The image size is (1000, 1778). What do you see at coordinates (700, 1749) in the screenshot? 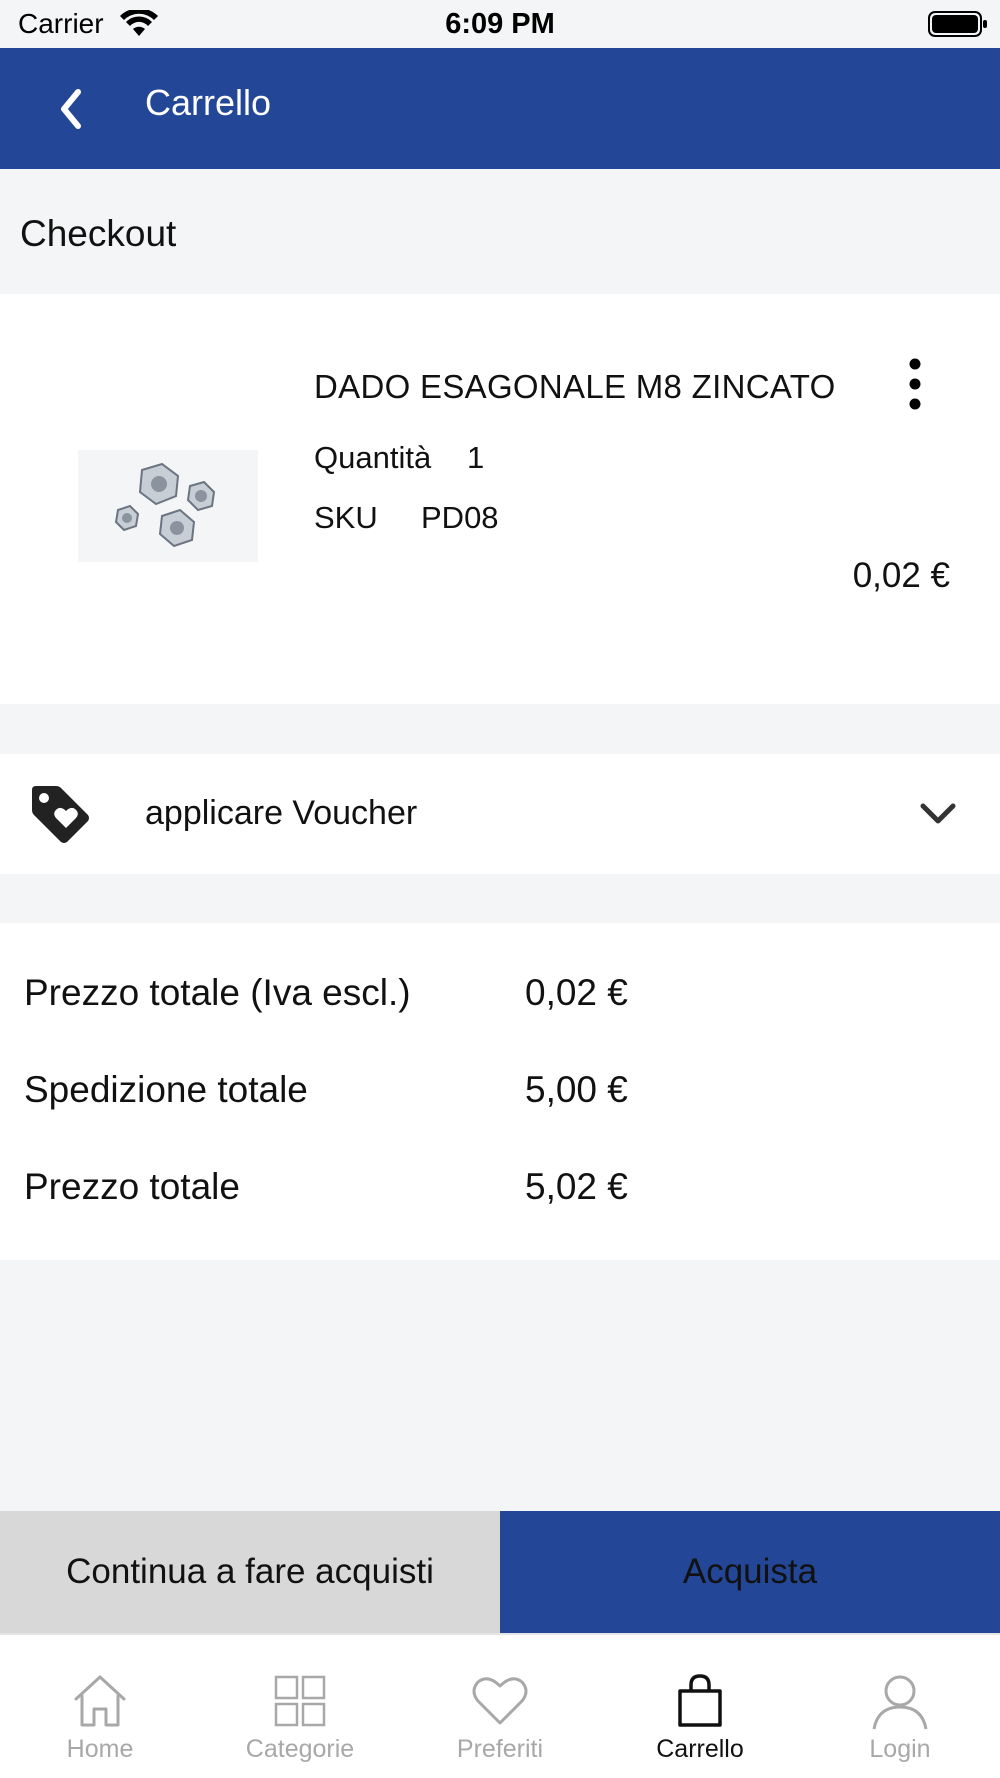
I see `tab-label: Carrello` at bounding box center [700, 1749].